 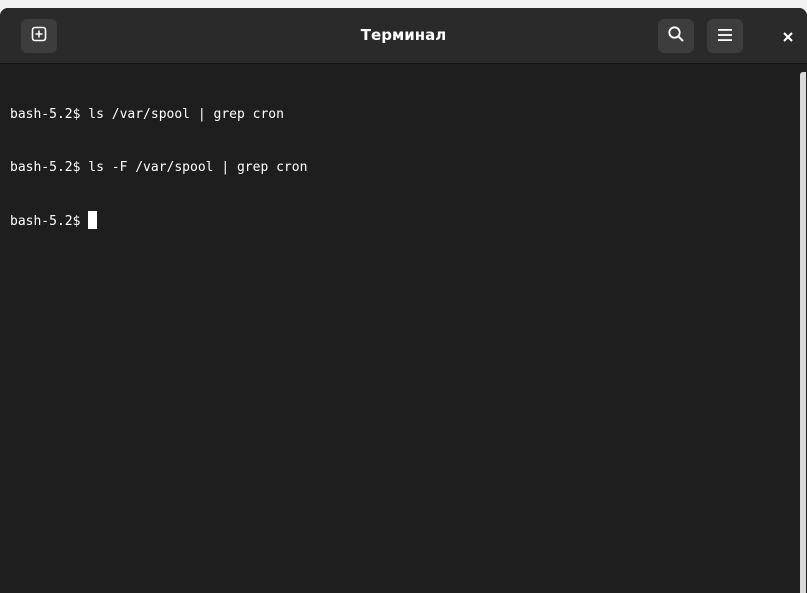 I want to click on header-bar: Терминал, so click(x=403, y=36).